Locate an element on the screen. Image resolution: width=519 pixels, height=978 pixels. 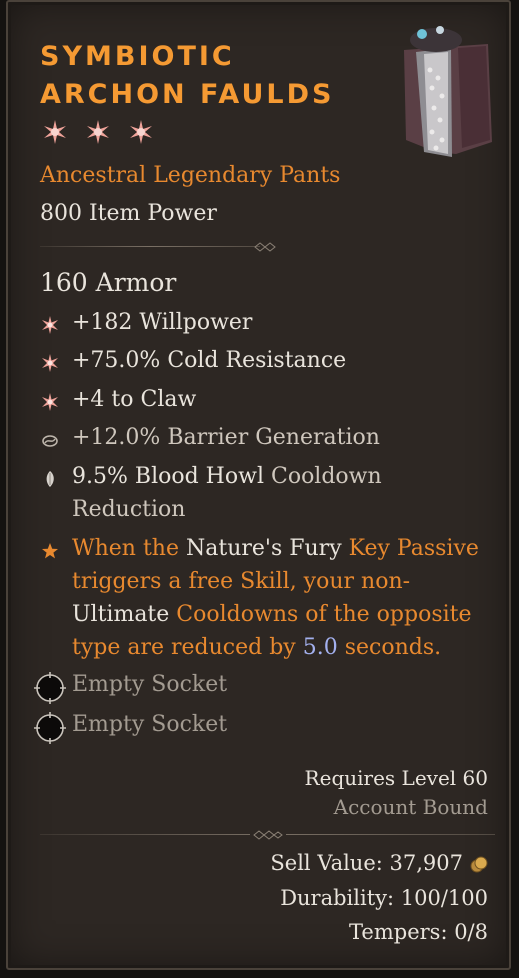
item-name-line2: Archon Faulds is located at coordinates (187, 94).